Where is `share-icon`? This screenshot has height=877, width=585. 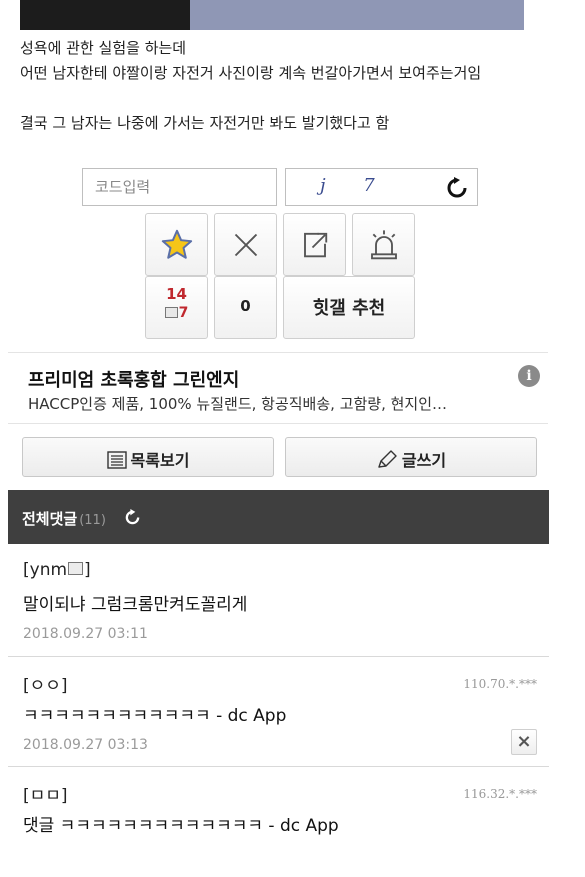 share-icon is located at coordinates (315, 244).